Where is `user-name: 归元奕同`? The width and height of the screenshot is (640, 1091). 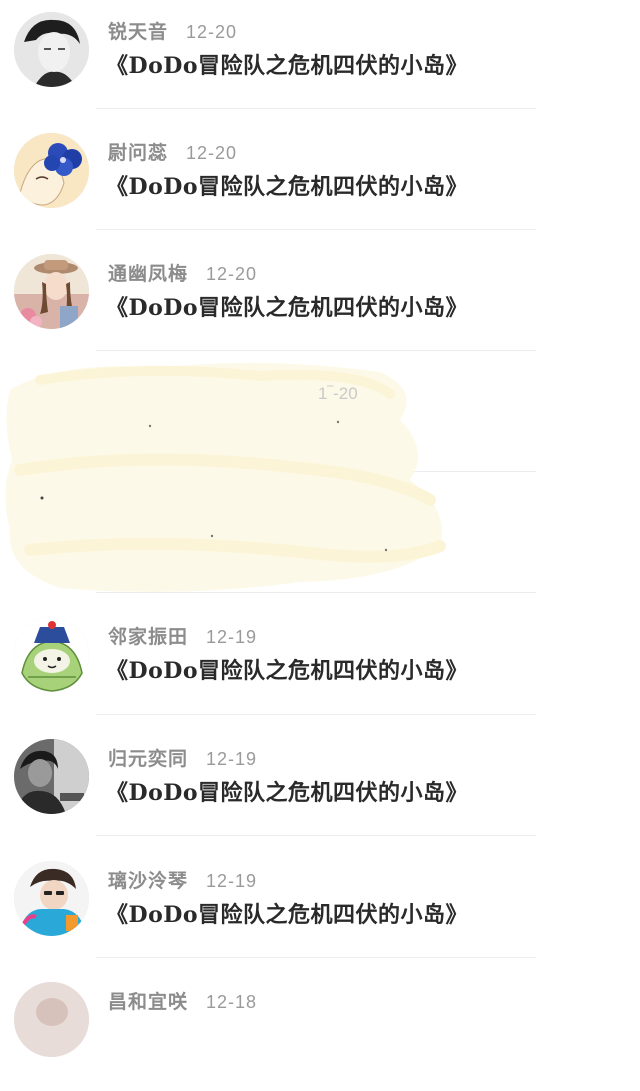
user-name: 归元奕同 is located at coordinates (148, 759).